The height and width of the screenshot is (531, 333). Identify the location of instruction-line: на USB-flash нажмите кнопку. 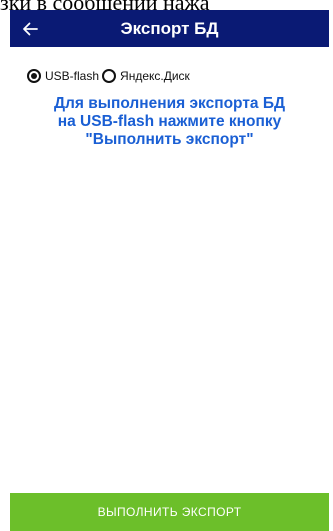
(169, 121).